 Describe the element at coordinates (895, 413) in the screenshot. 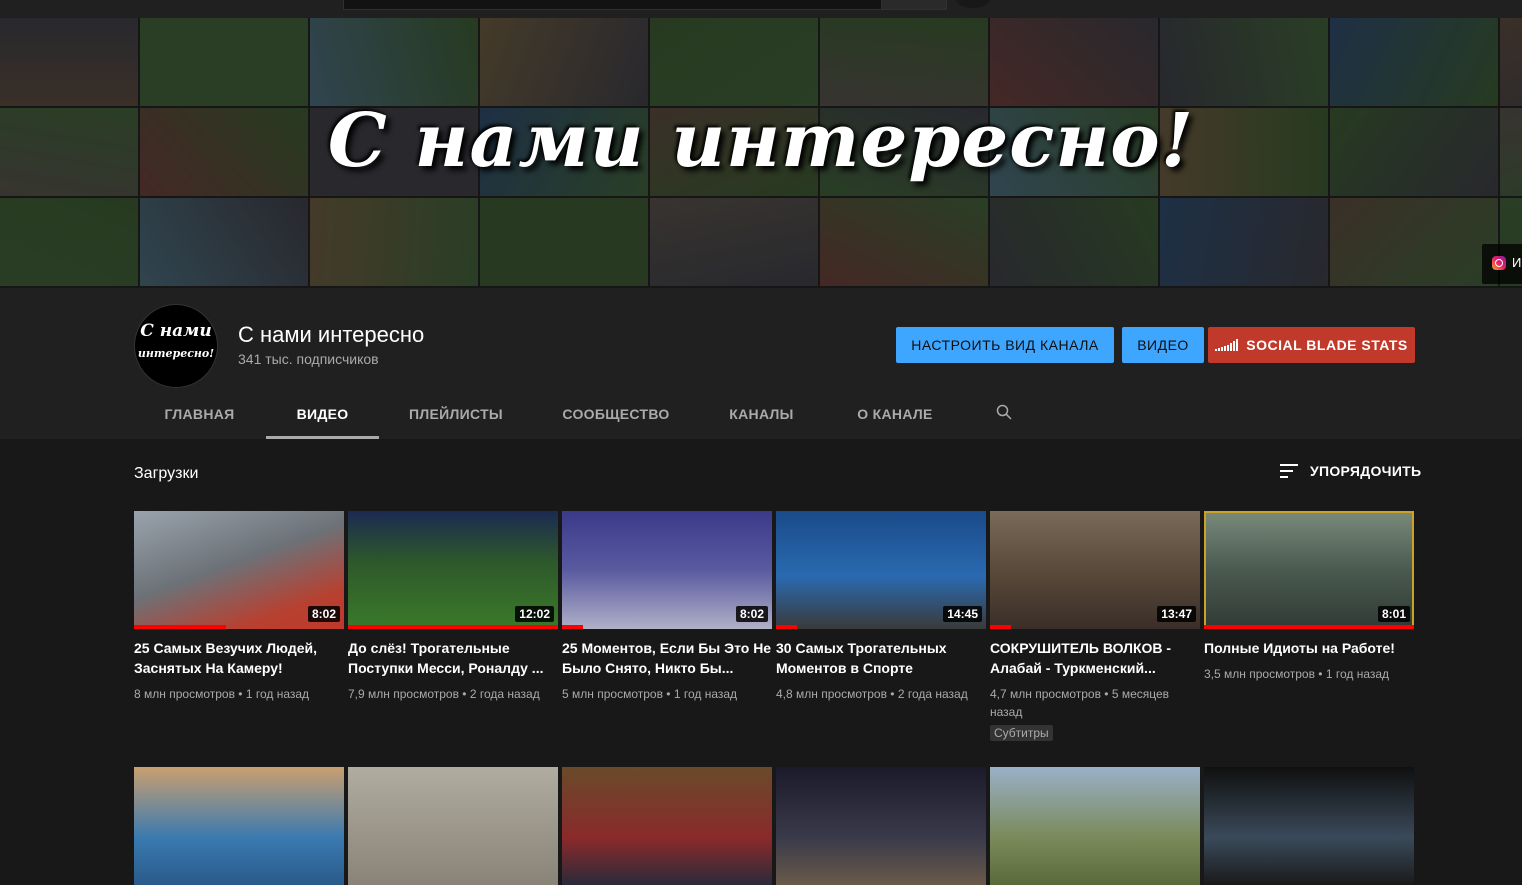

I see `tab-about: О КАНАЛЕ` at that location.